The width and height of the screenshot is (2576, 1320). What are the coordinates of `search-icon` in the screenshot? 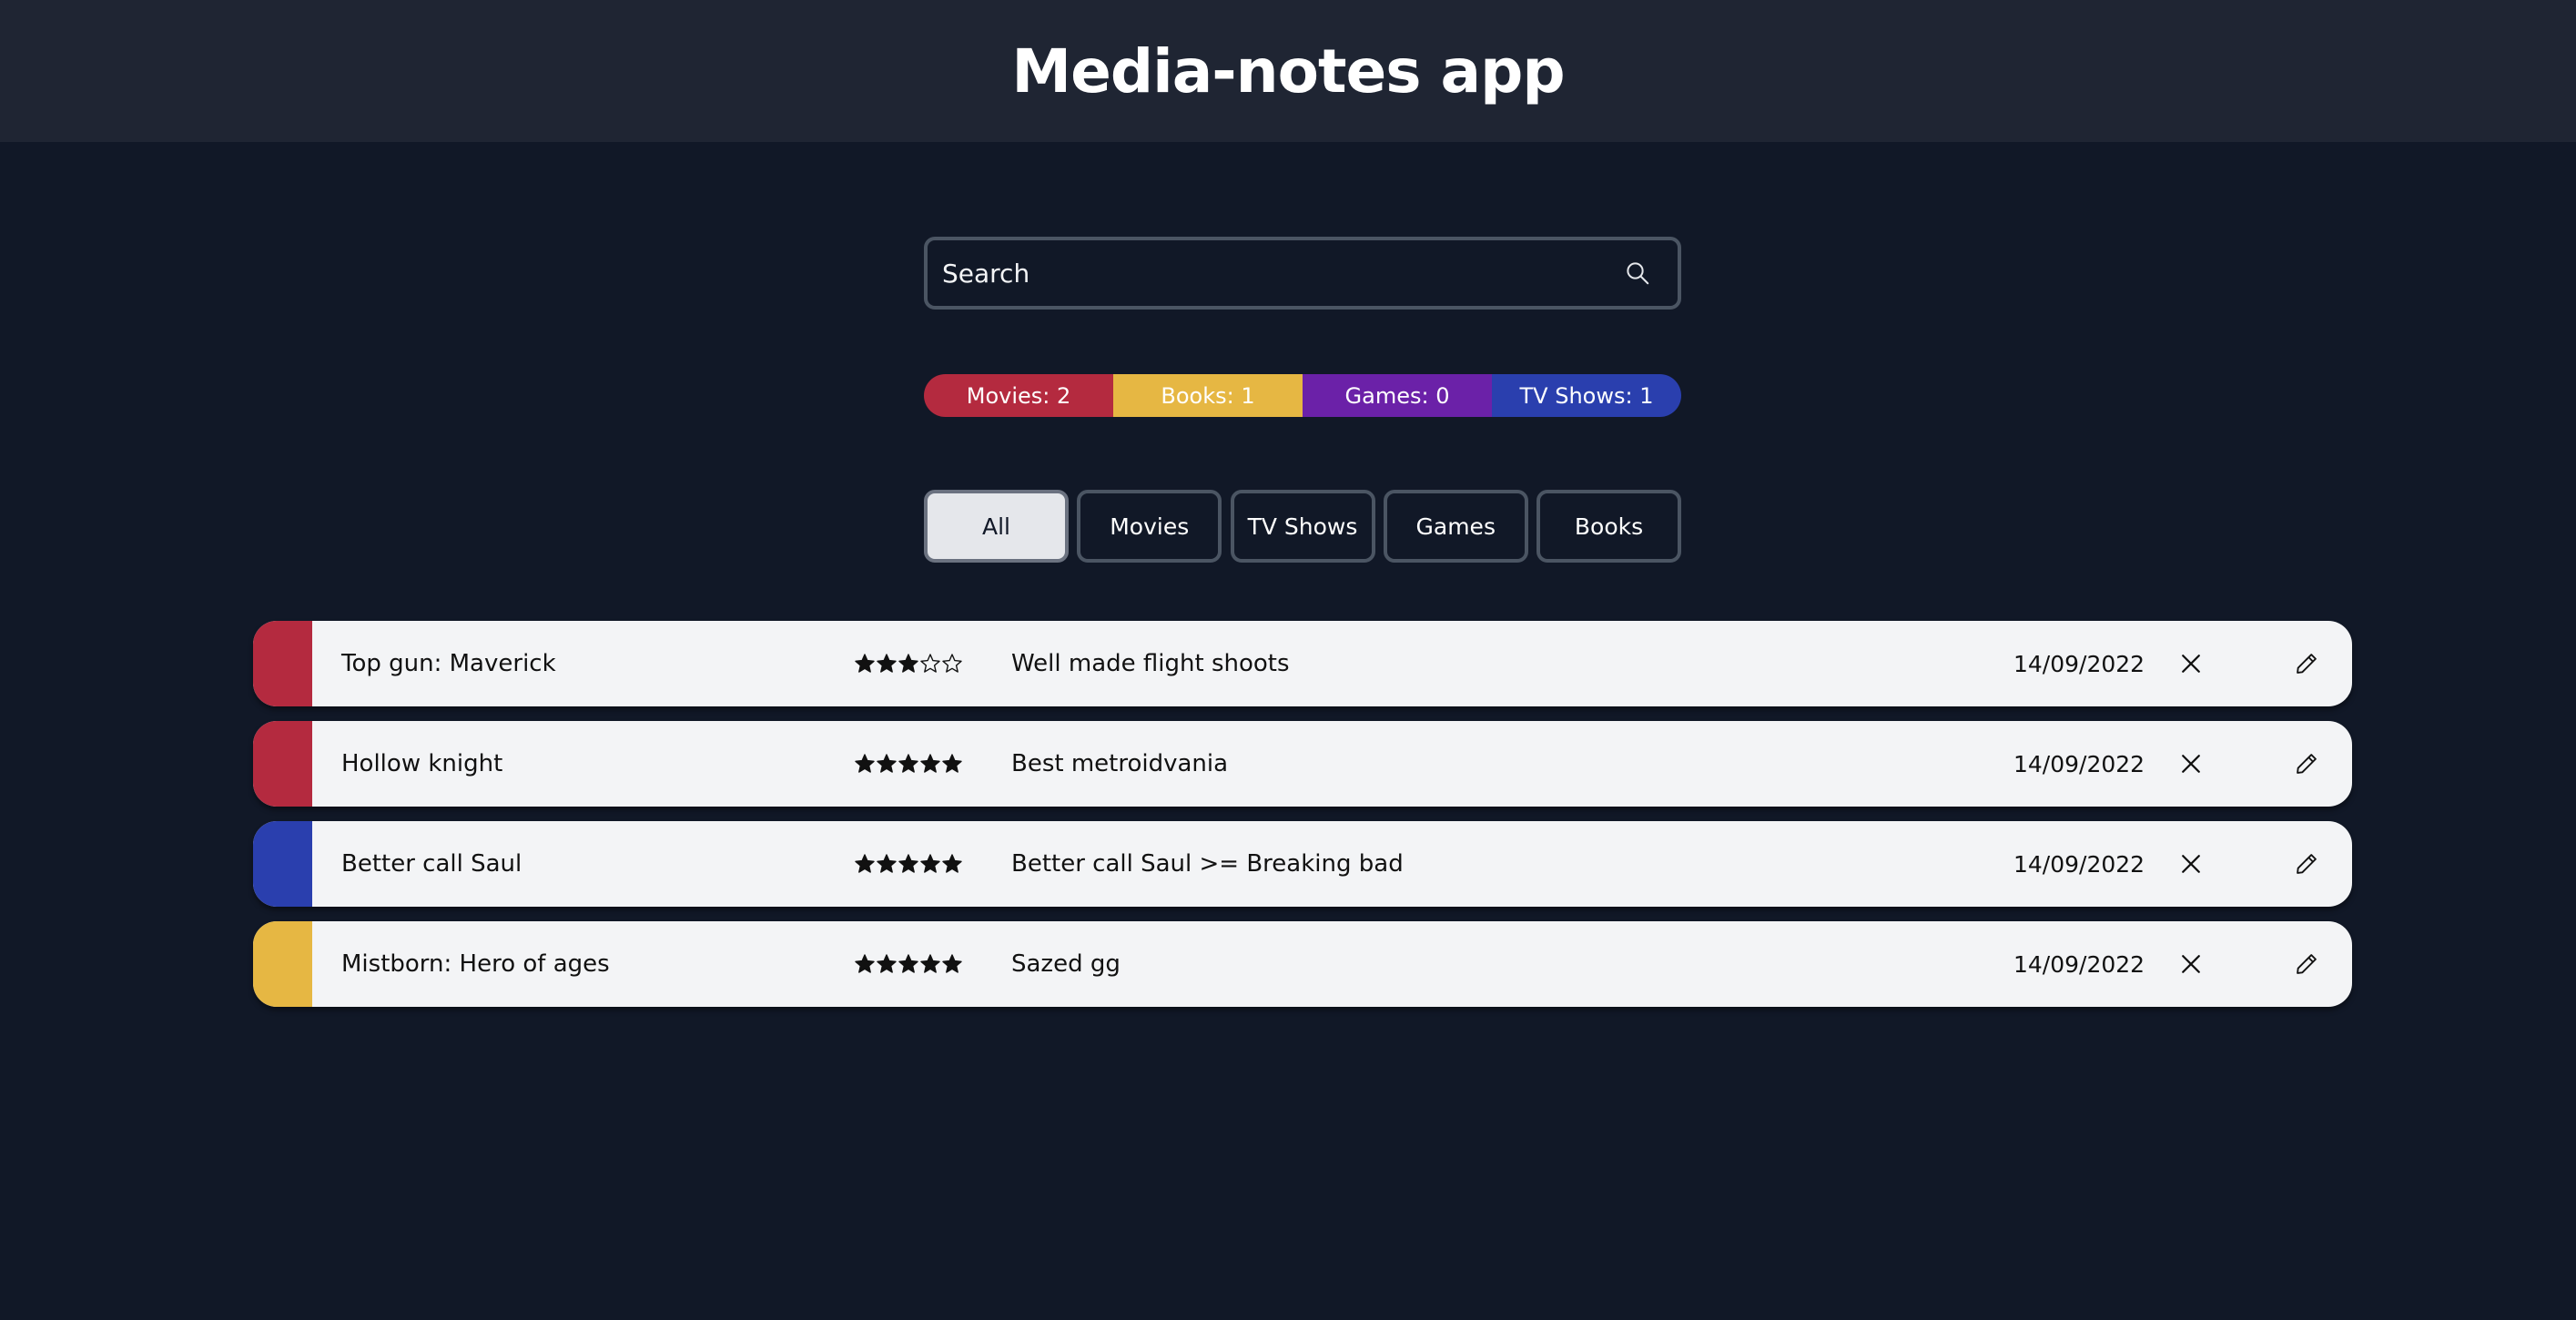 It's located at (1637, 273).